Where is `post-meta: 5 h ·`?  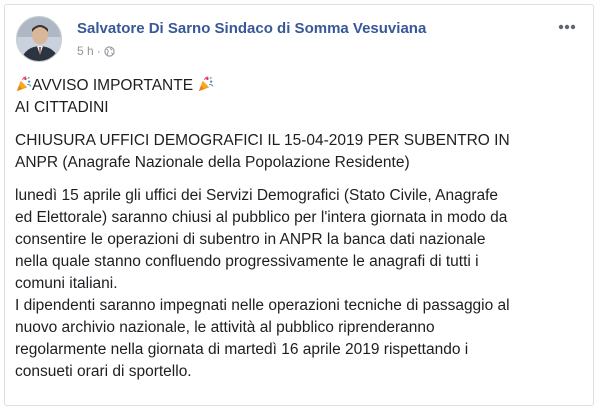
post-meta: 5 h · is located at coordinates (96, 51).